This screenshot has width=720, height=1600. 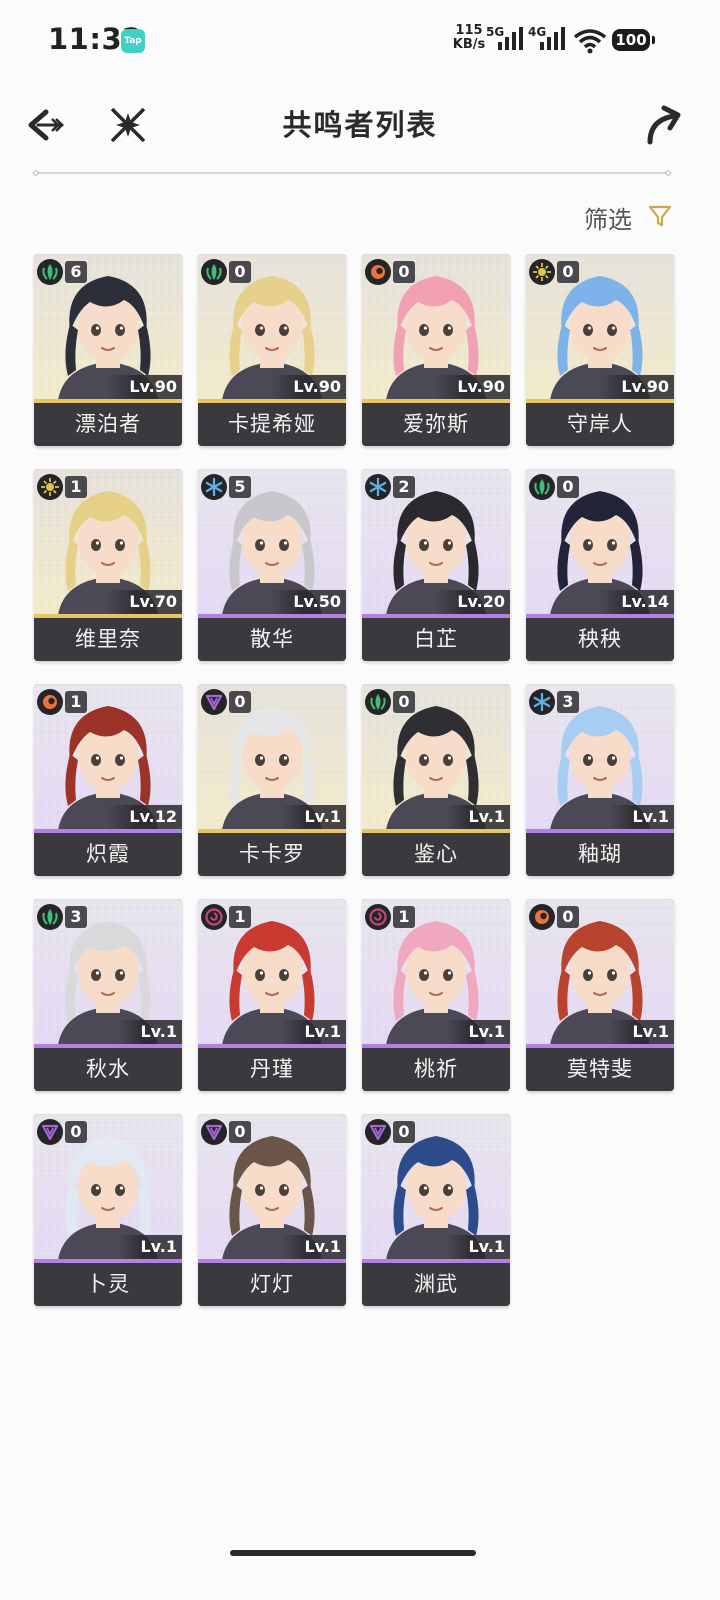 What do you see at coordinates (600, 1069) in the screenshot?
I see `character-name: 莫特斐` at bounding box center [600, 1069].